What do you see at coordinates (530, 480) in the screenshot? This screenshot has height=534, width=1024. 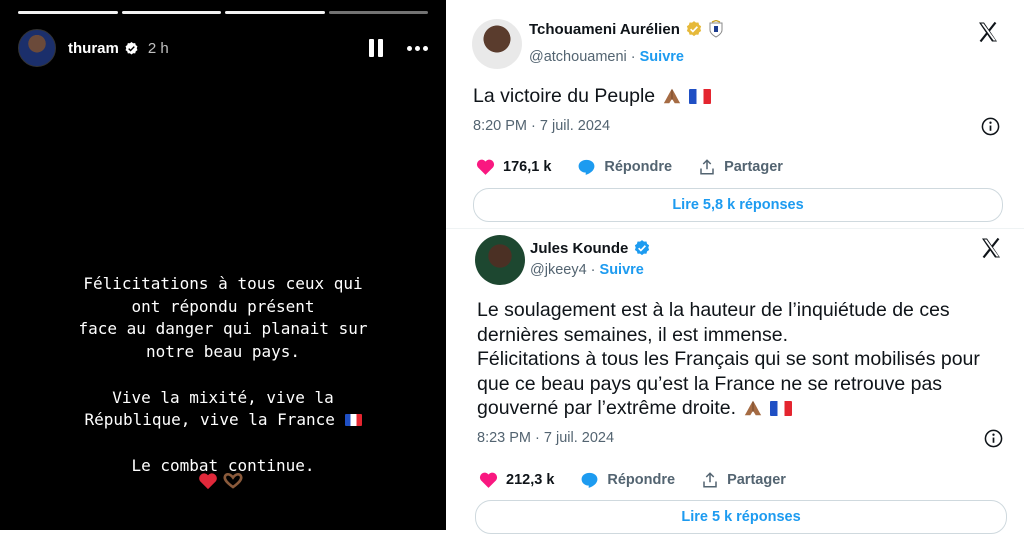 I see `like-count: 212,3 k` at bounding box center [530, 480].